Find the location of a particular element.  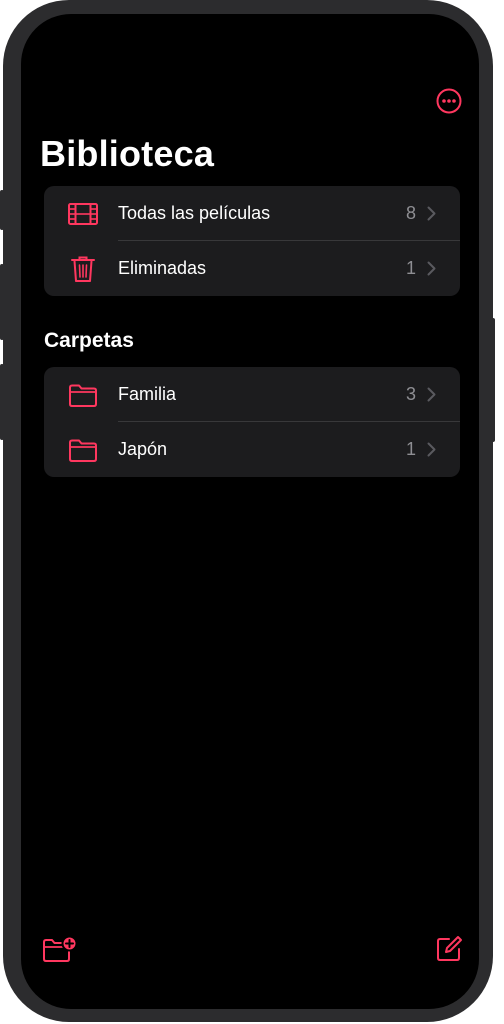

more-button is located at coordinates (449, 101).